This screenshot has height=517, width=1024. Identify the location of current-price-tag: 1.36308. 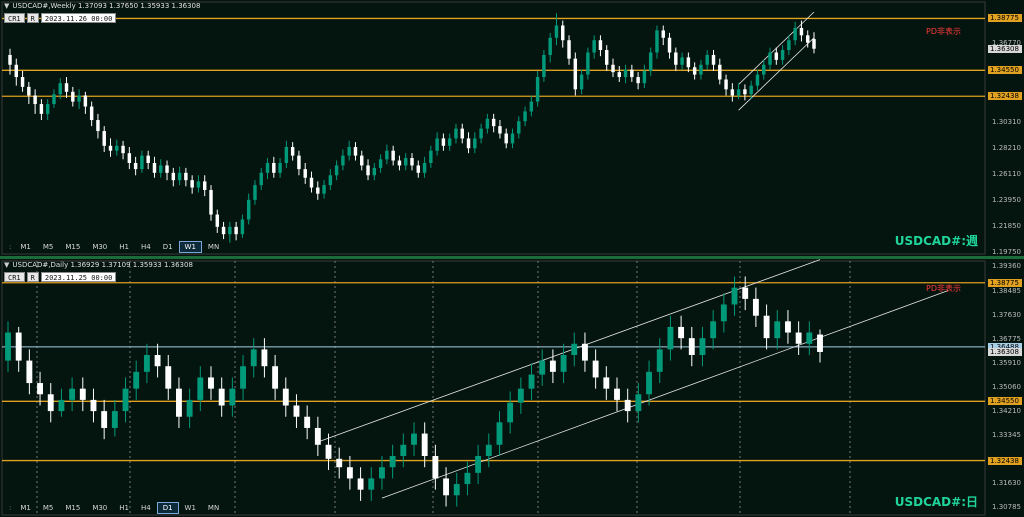
(1005, 48).